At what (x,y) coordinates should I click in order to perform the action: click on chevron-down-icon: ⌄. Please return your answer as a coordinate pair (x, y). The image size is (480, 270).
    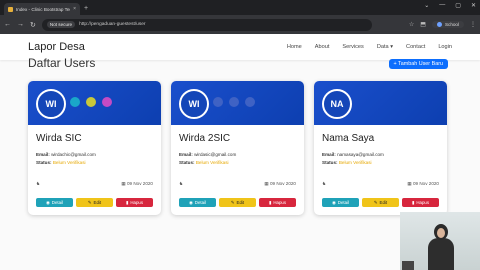
    Looking at the image, I should click on (426, 5).